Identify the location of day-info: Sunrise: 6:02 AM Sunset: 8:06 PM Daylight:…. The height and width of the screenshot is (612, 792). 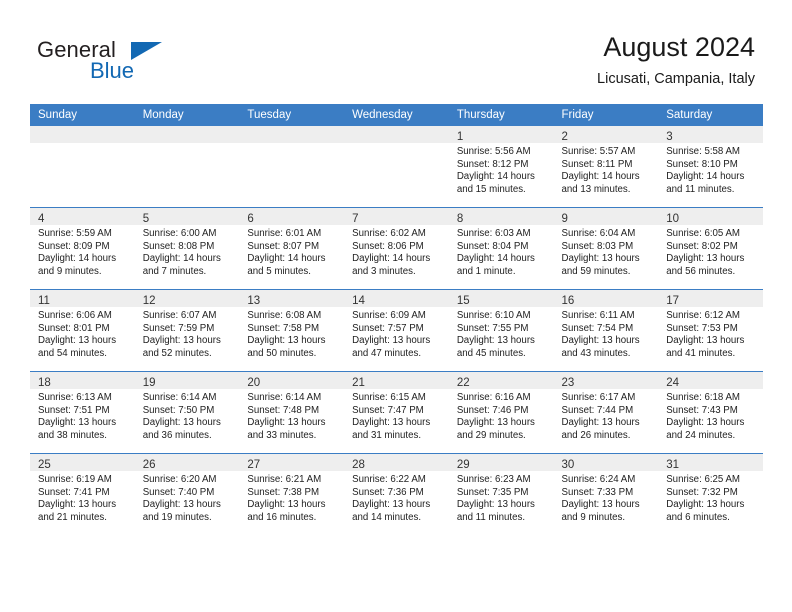
(396, 251).